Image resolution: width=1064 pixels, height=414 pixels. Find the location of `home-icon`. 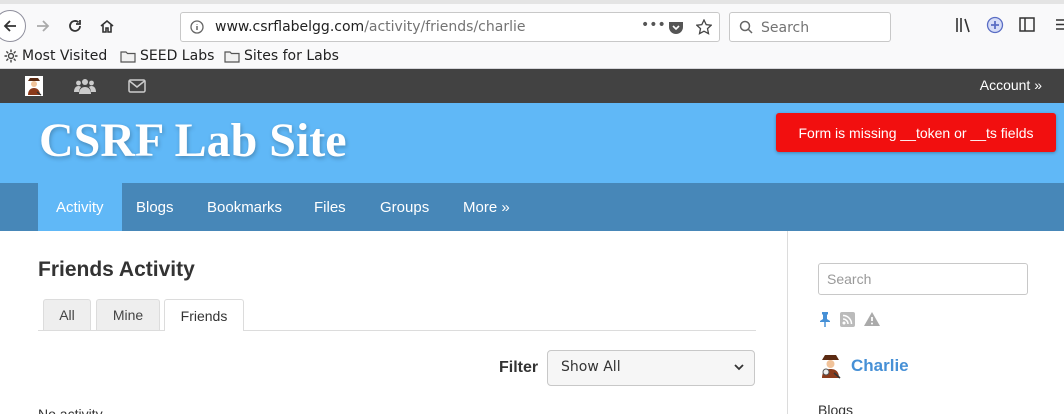

home-icon is located at coordinates (107, 26).